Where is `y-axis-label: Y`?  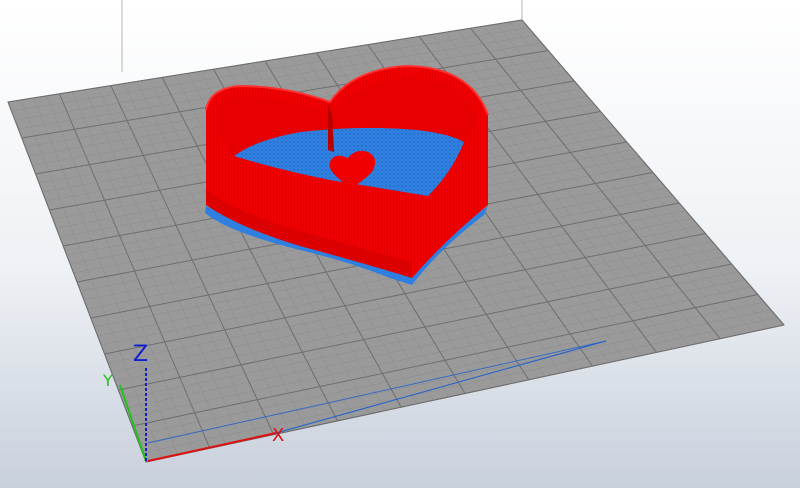 y-axis-label: Y is located at coordinates (107, 380).